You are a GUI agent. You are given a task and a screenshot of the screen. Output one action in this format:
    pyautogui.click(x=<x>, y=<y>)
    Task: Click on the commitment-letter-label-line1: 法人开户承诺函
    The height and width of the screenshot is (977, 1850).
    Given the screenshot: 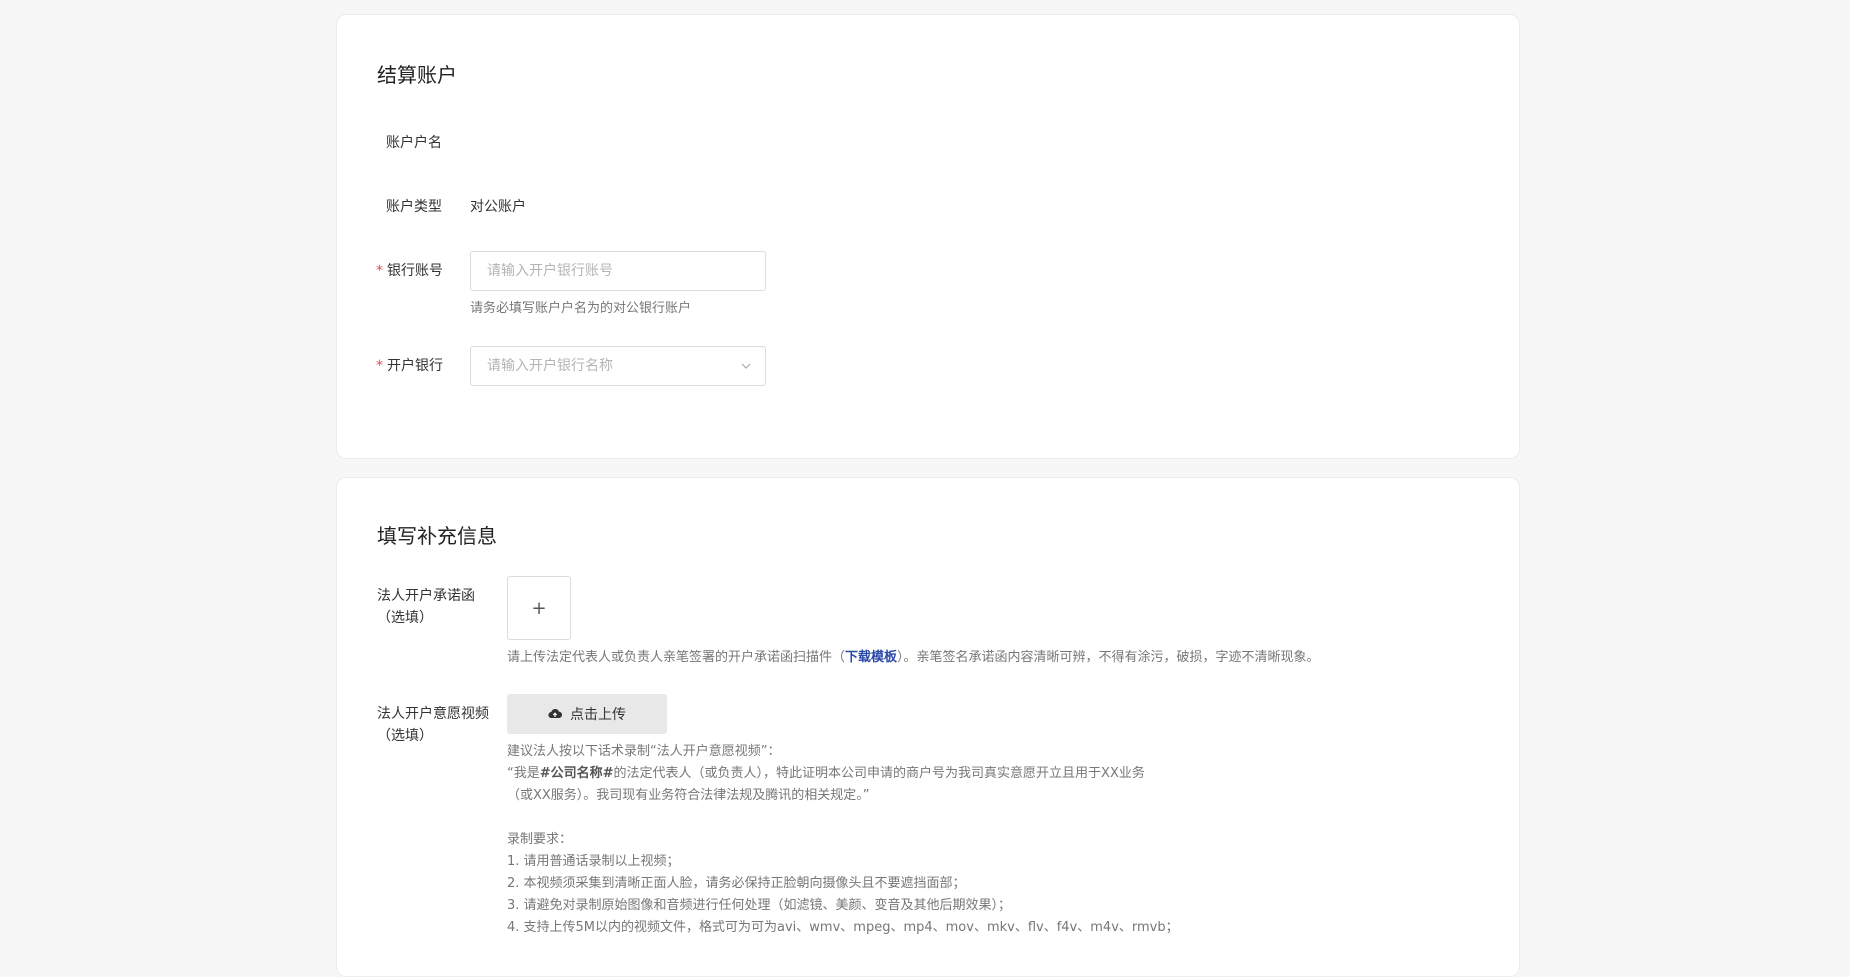 What is the action you would take?
    pyautogui.click(x=426, y=596)
    